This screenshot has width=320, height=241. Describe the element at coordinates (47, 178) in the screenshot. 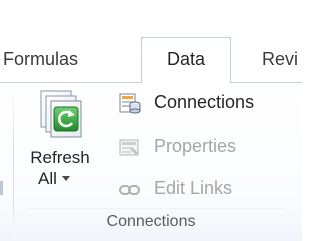

I see `refresh-all-label-line2: All` at that location.